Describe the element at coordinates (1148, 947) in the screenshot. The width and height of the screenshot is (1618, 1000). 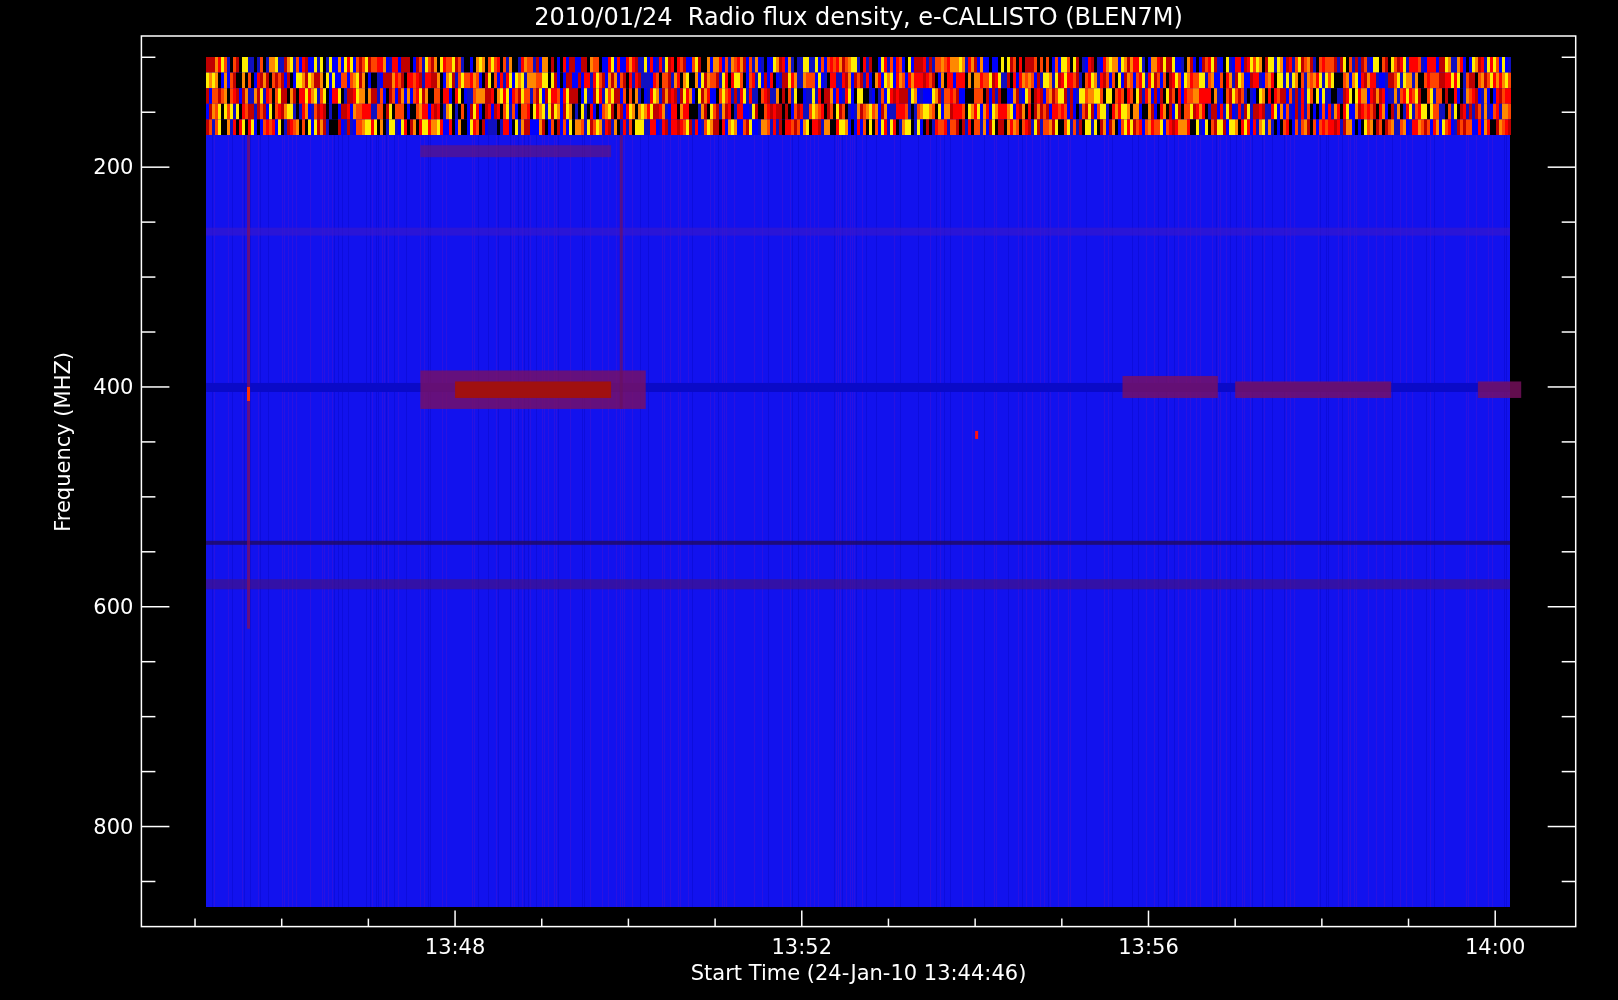
I see `x-tick-label: 13:56` at that location.